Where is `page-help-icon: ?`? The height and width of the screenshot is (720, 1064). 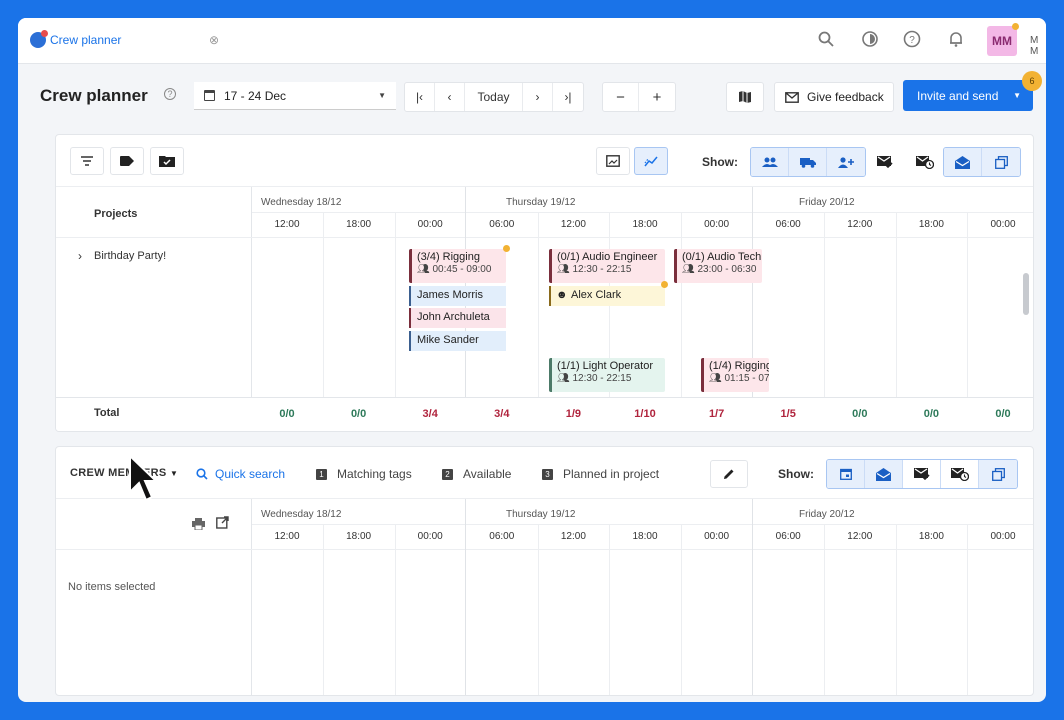
page-help-icon: ? is located at coordinates (170, 94).